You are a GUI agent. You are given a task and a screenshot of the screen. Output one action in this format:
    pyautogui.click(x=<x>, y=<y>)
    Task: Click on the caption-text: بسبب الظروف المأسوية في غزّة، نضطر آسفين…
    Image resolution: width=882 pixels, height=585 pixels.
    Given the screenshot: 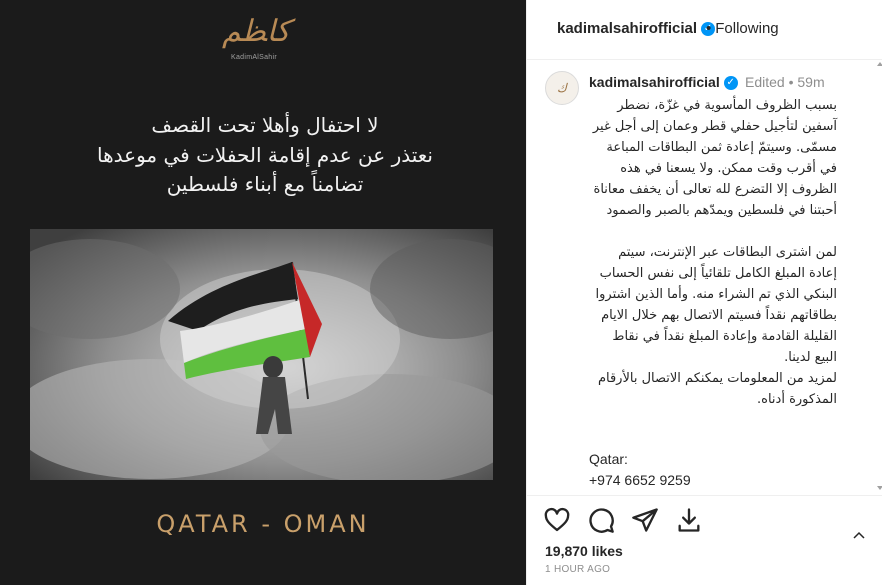 What is the action you would take?
    pyautogui.click(x=714, y=252)
    